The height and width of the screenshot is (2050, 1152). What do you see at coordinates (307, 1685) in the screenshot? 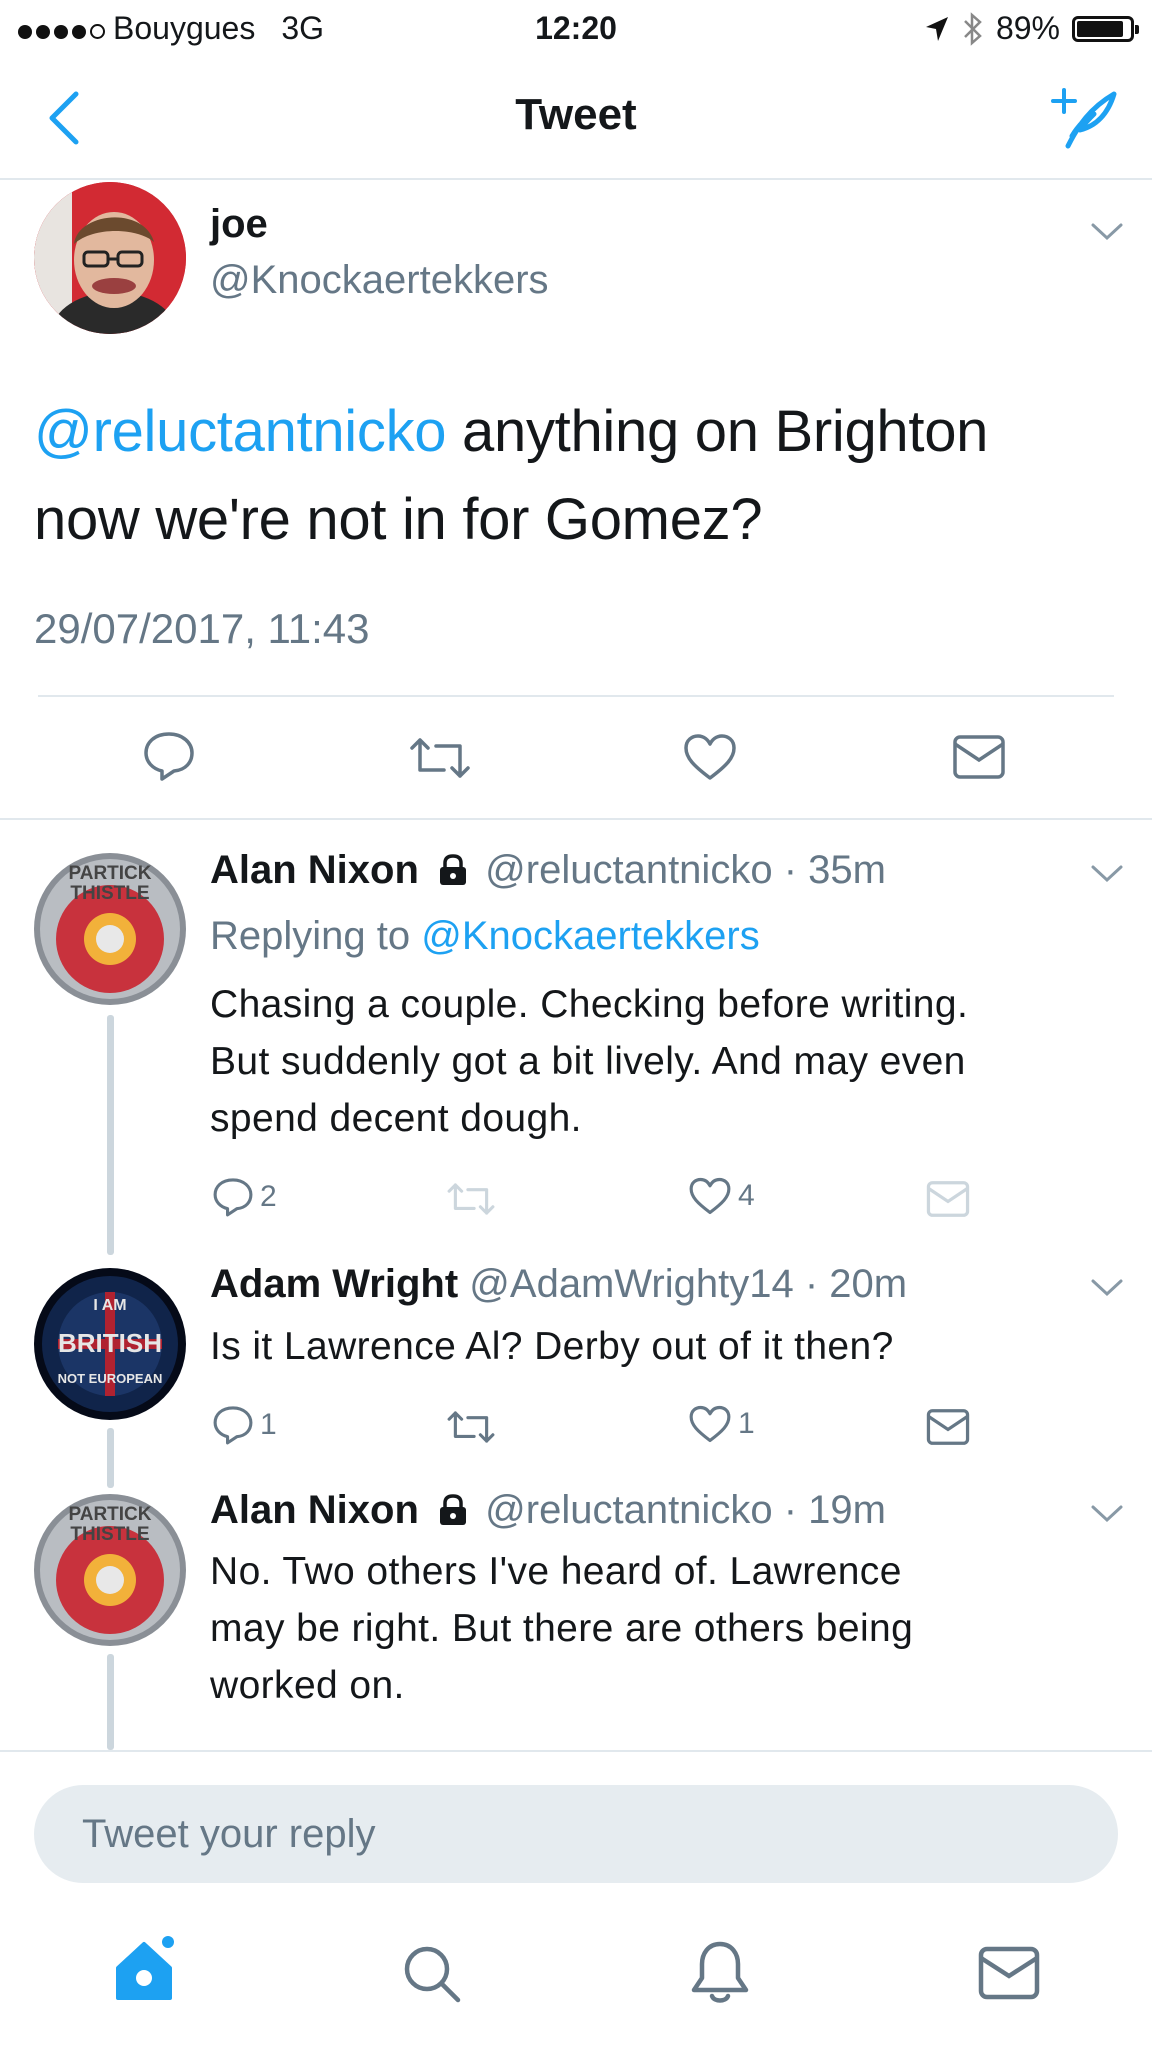
I see `reply-text-line: worked on.` at bounding box center [307, 1685].